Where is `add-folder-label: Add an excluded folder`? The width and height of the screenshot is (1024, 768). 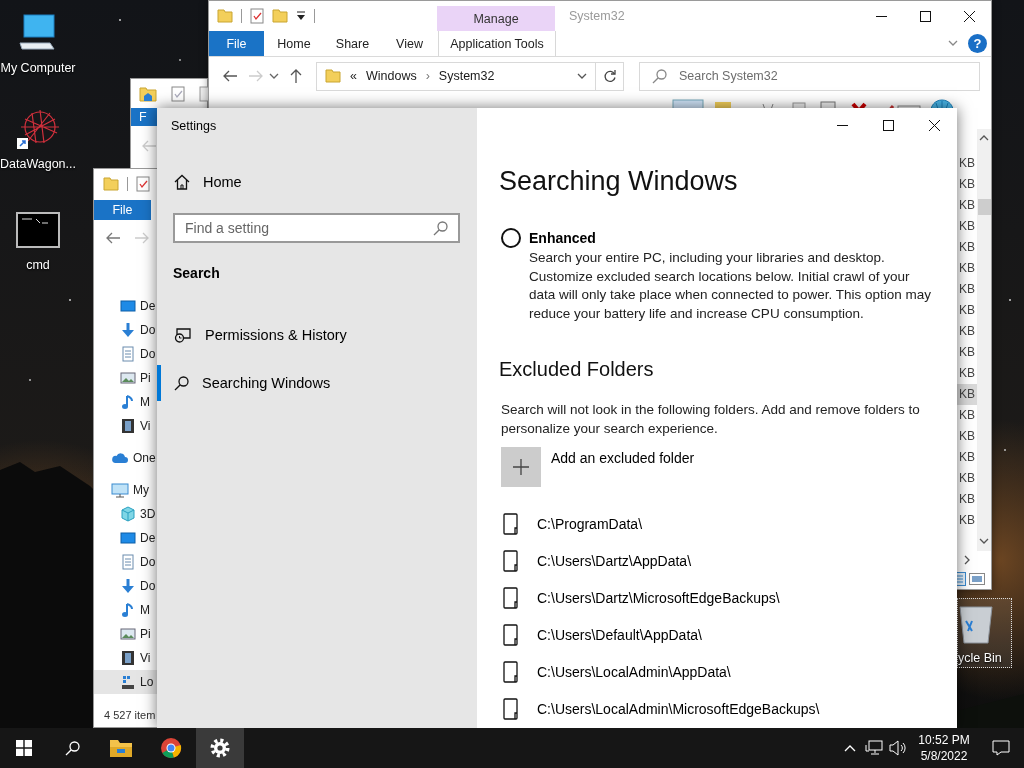 add-folder-label: Add an excluded folder is located at coordinates (623, 458).